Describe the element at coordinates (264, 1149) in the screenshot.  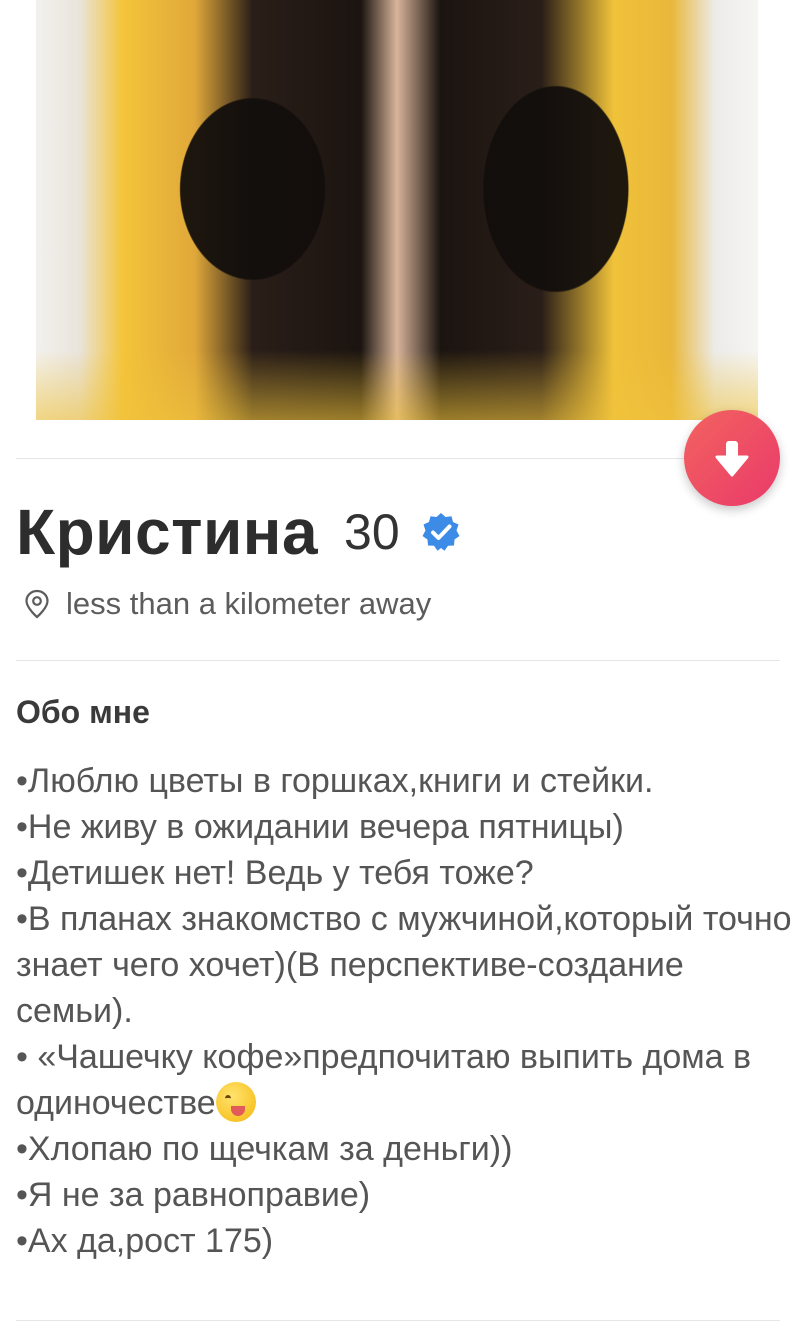
I see `bio-line: •Хлопаю по щечкам за деньги))` at that location.